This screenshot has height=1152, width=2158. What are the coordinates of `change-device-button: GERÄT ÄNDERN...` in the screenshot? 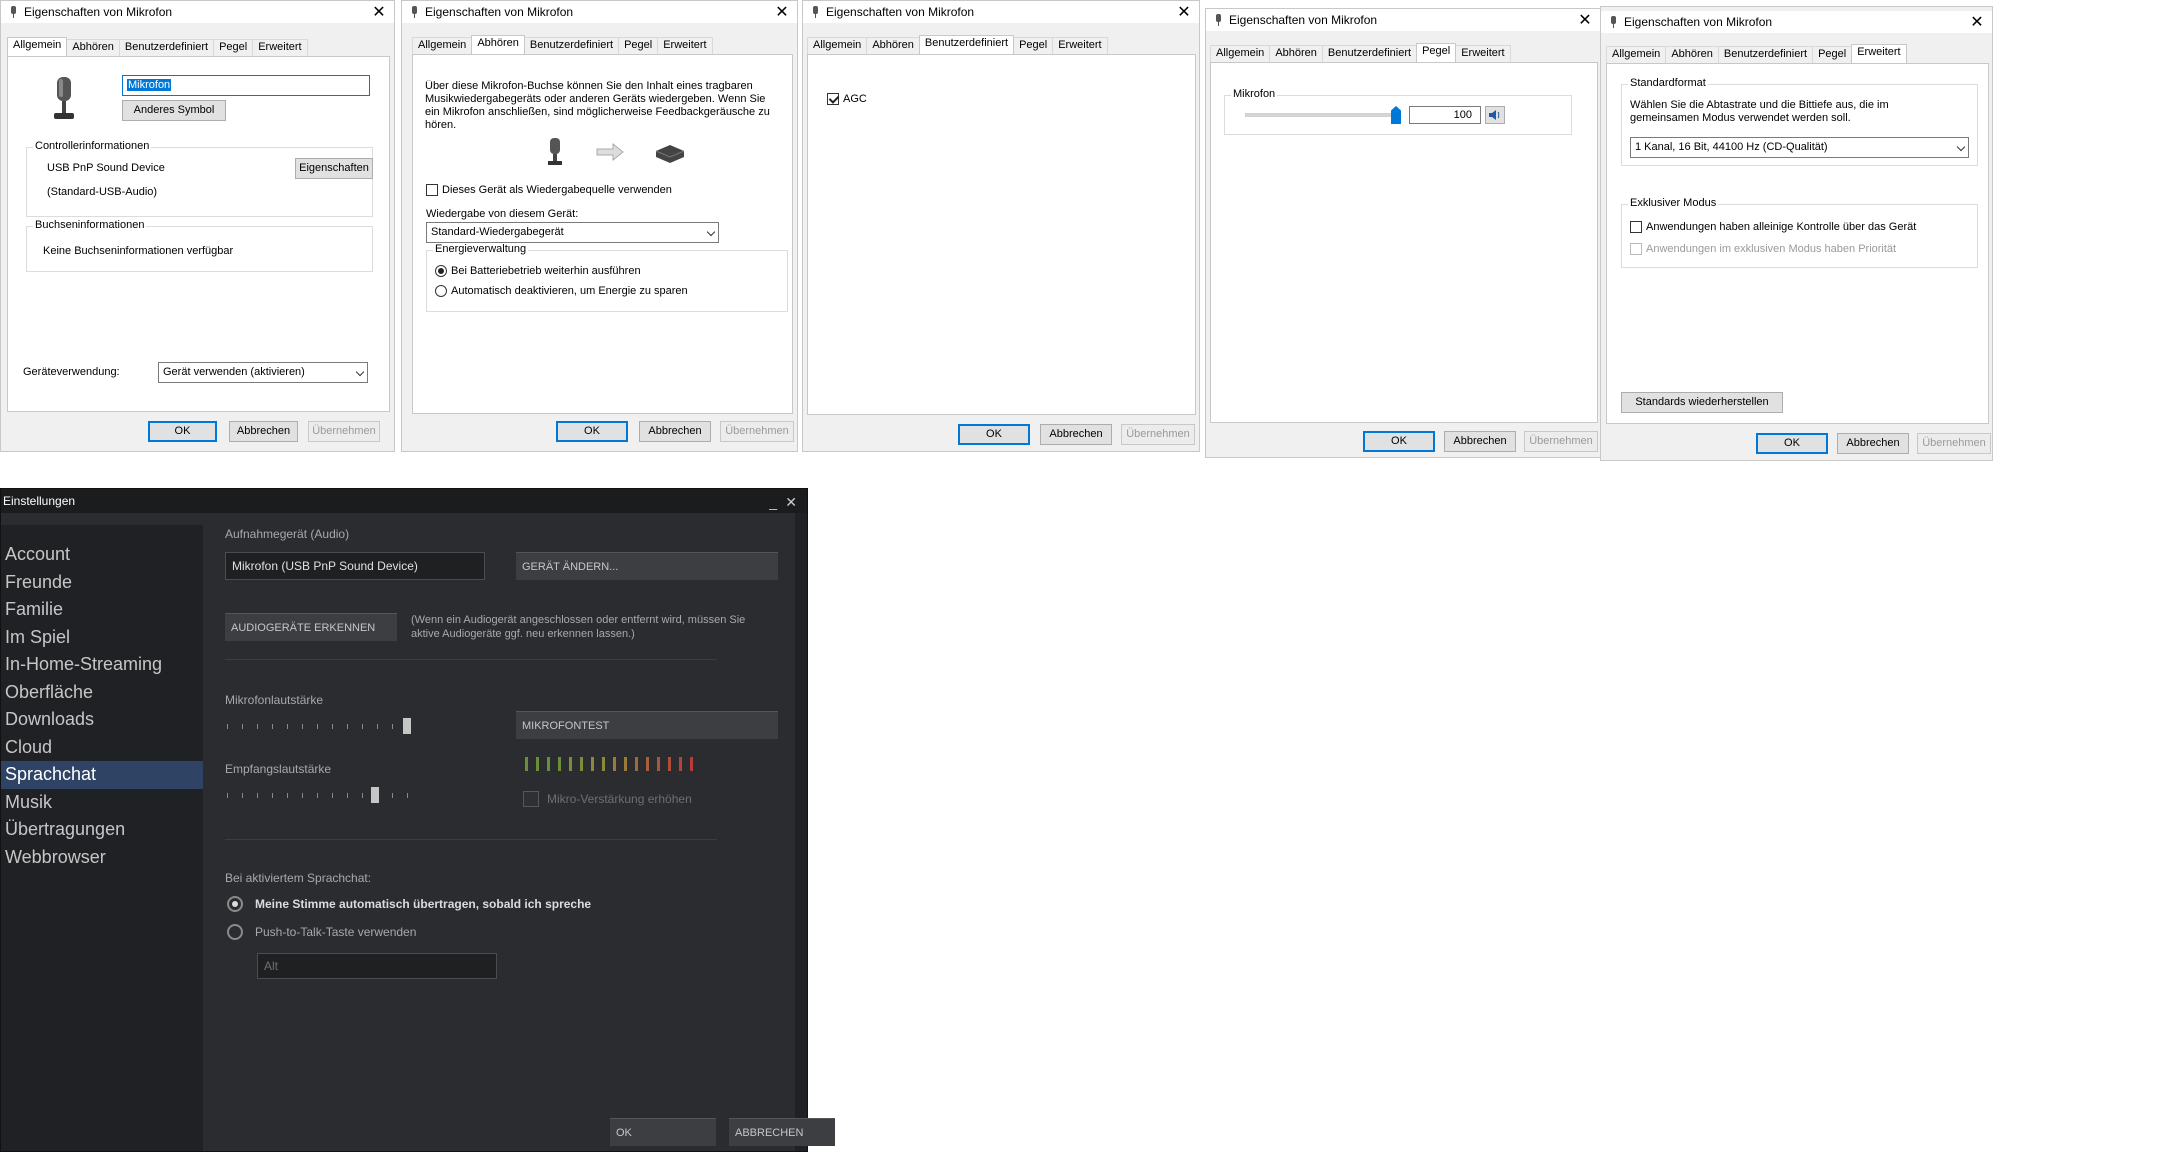 It's located at (647, 566).